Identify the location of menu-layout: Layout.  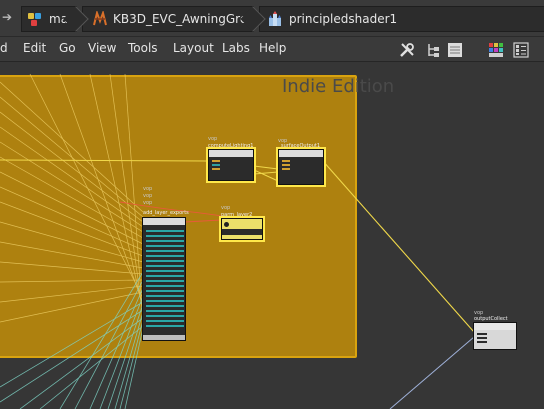
(193, 48).